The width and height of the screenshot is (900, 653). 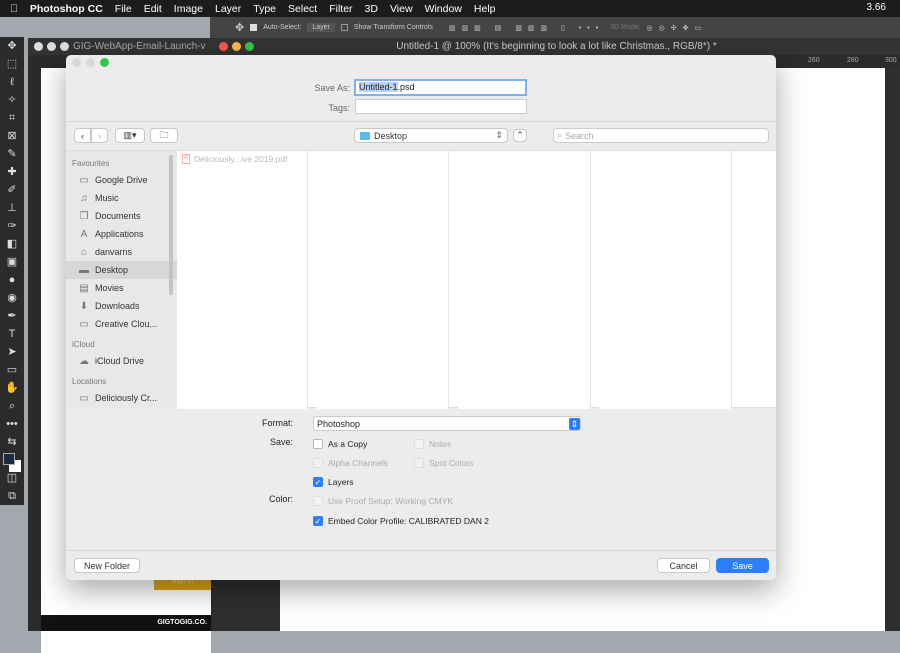 I want to click on close-button, so click(x=38, y=46).